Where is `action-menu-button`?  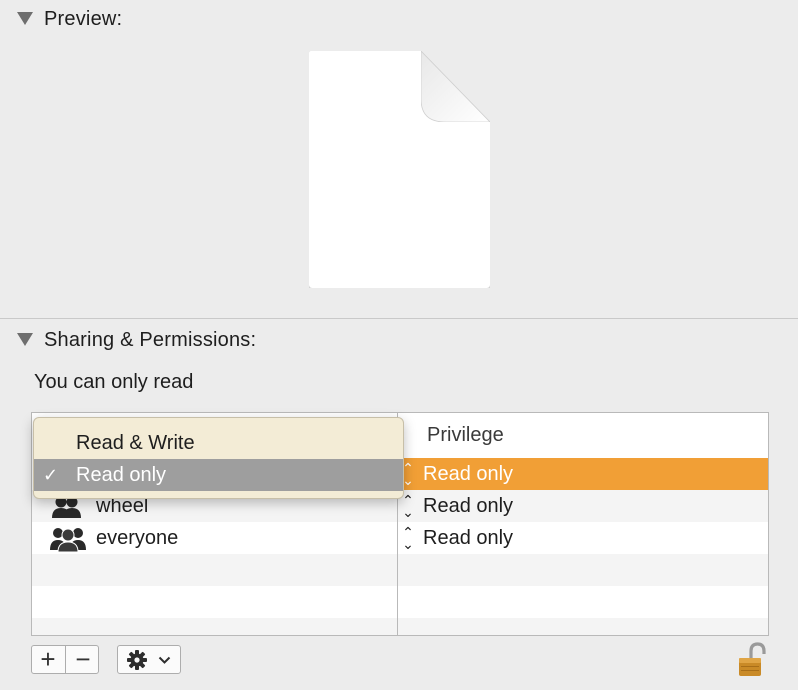
action-menu-button is located at coordinates (149, 659).